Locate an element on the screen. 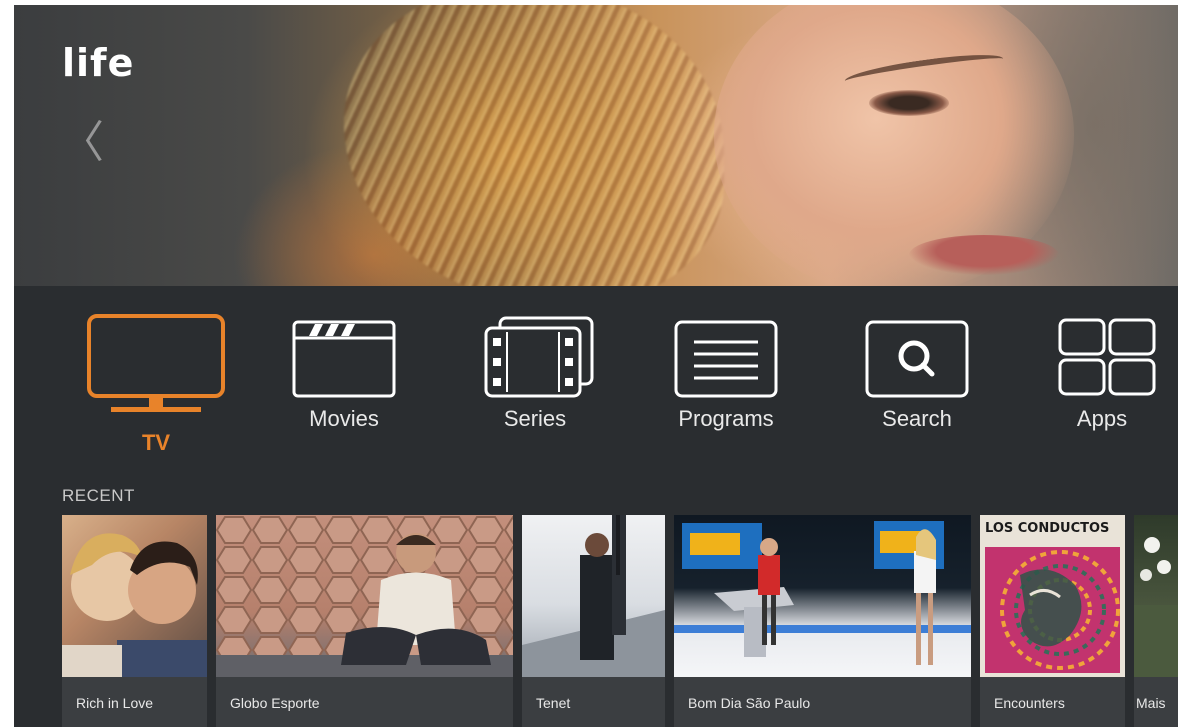  recent-card-globo-esporte: Globo Esporte is located at coordinates (364, 621).